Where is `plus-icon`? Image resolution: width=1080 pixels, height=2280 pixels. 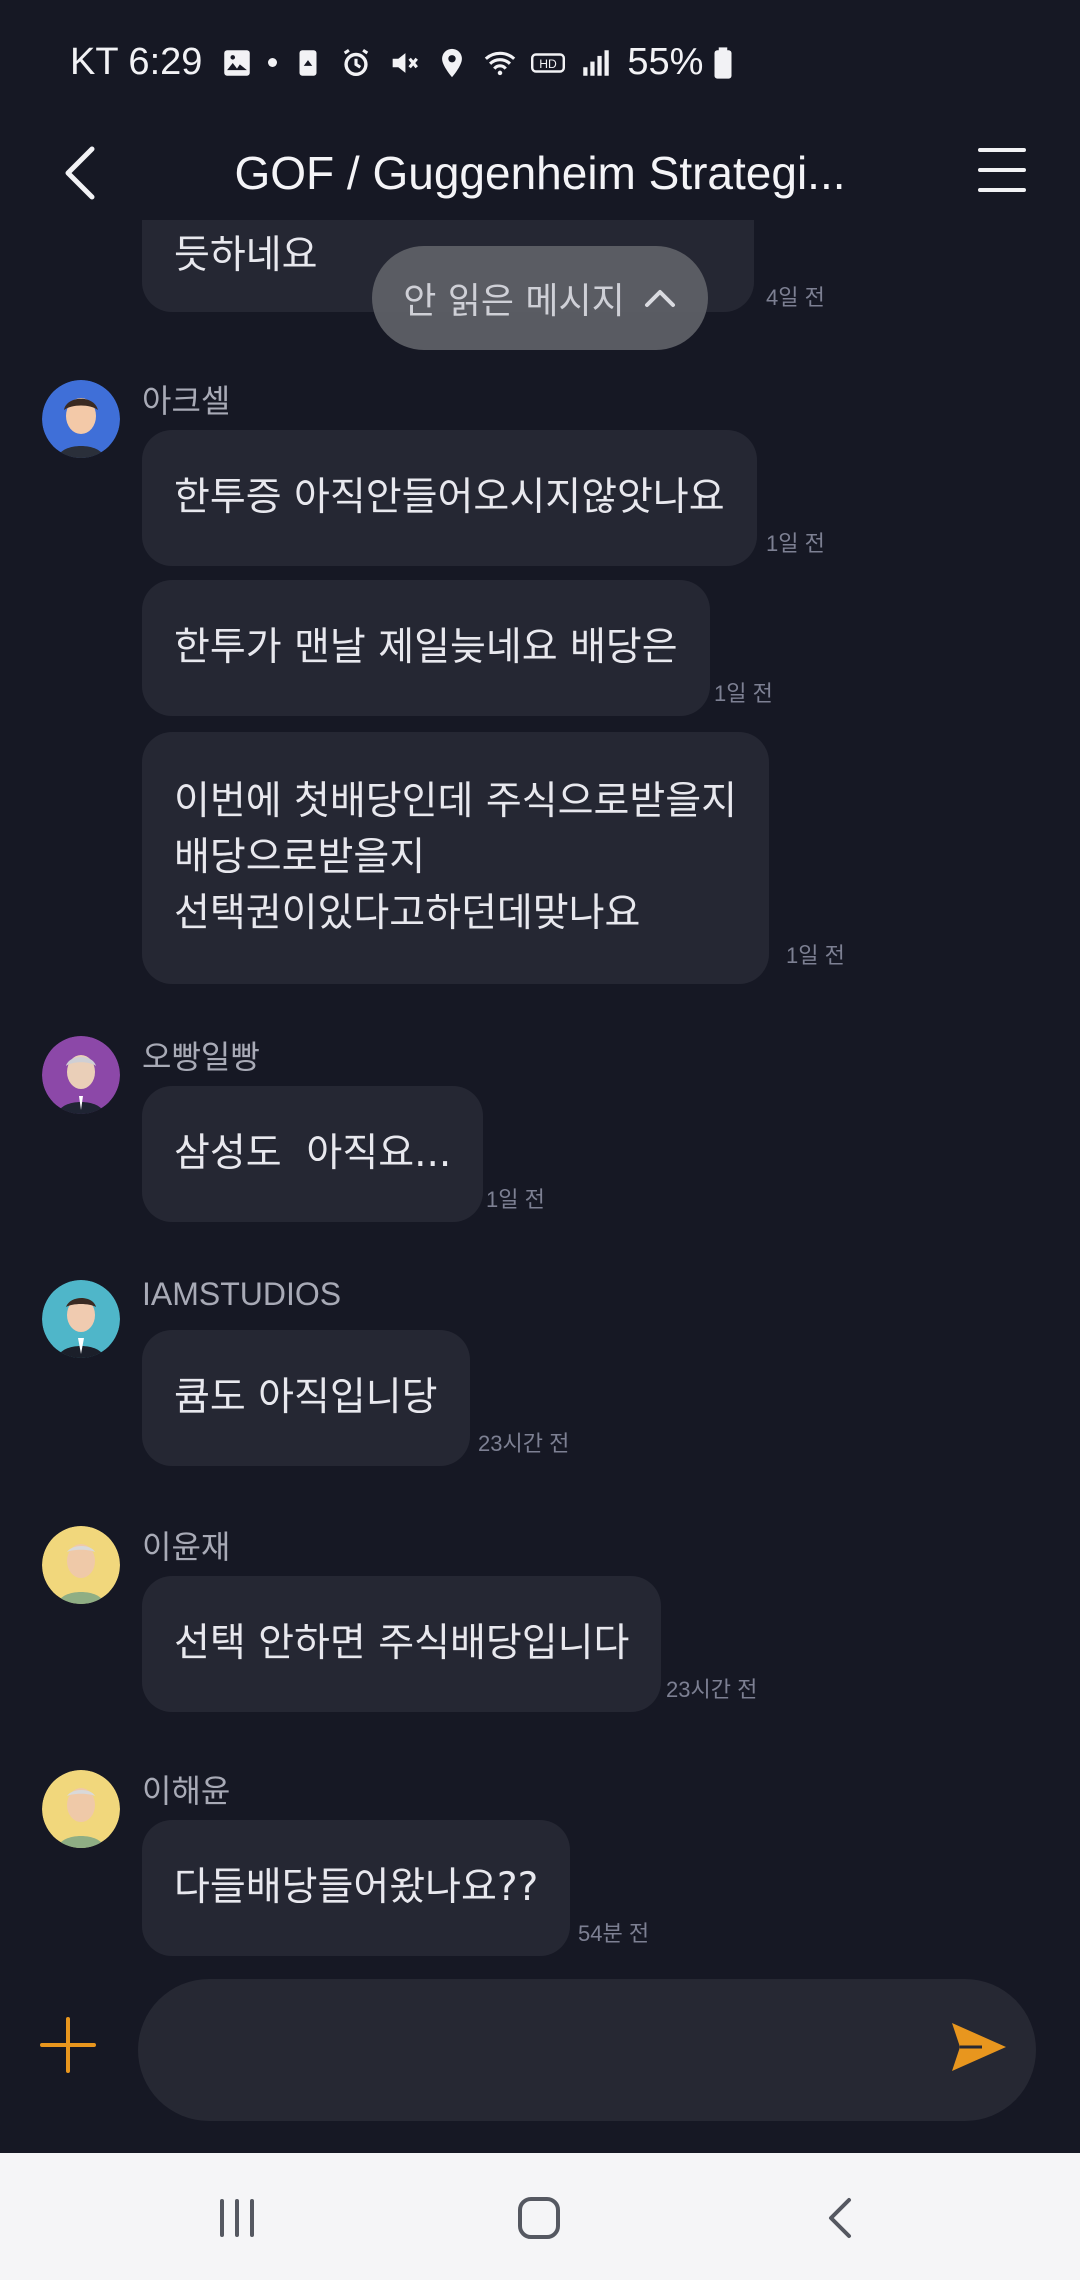 plus-icon is located at coordinates (68, 2045).